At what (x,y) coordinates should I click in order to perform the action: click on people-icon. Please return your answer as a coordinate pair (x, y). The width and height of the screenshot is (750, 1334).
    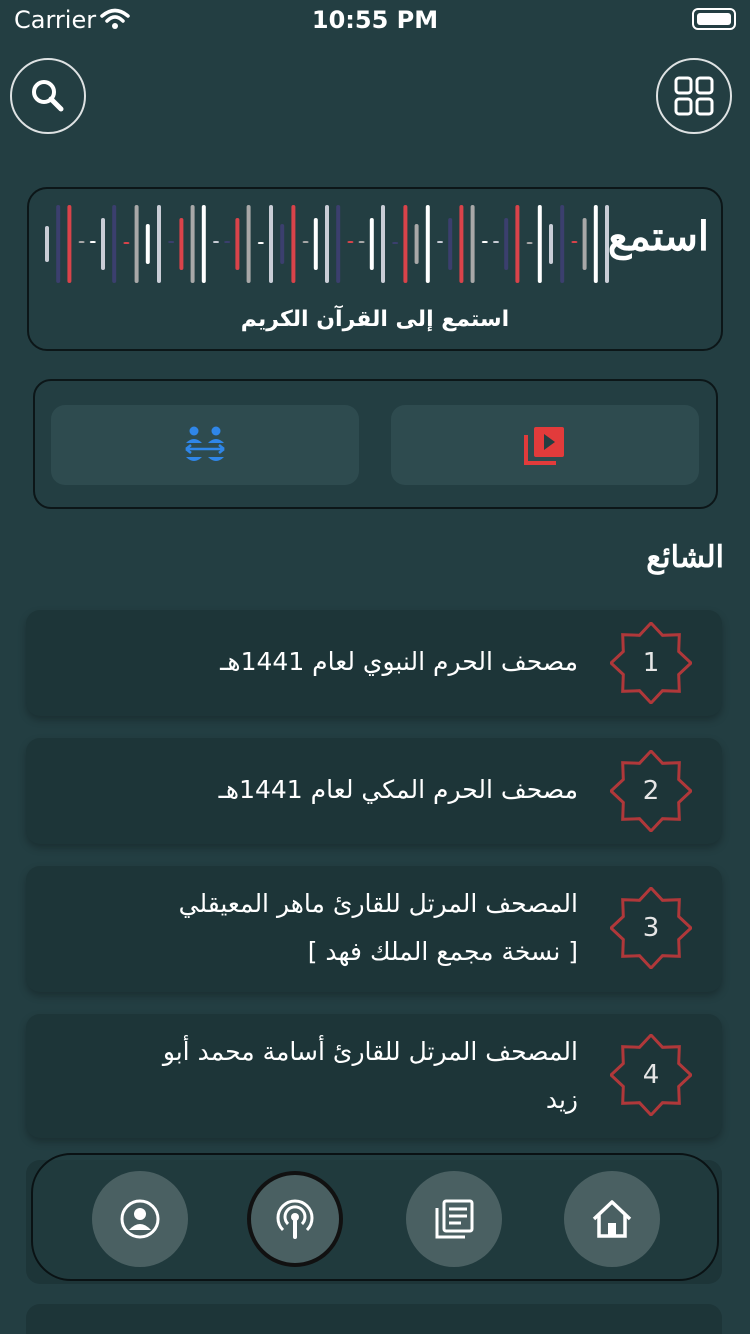
    Looking at the image, I should click on (205, 443).